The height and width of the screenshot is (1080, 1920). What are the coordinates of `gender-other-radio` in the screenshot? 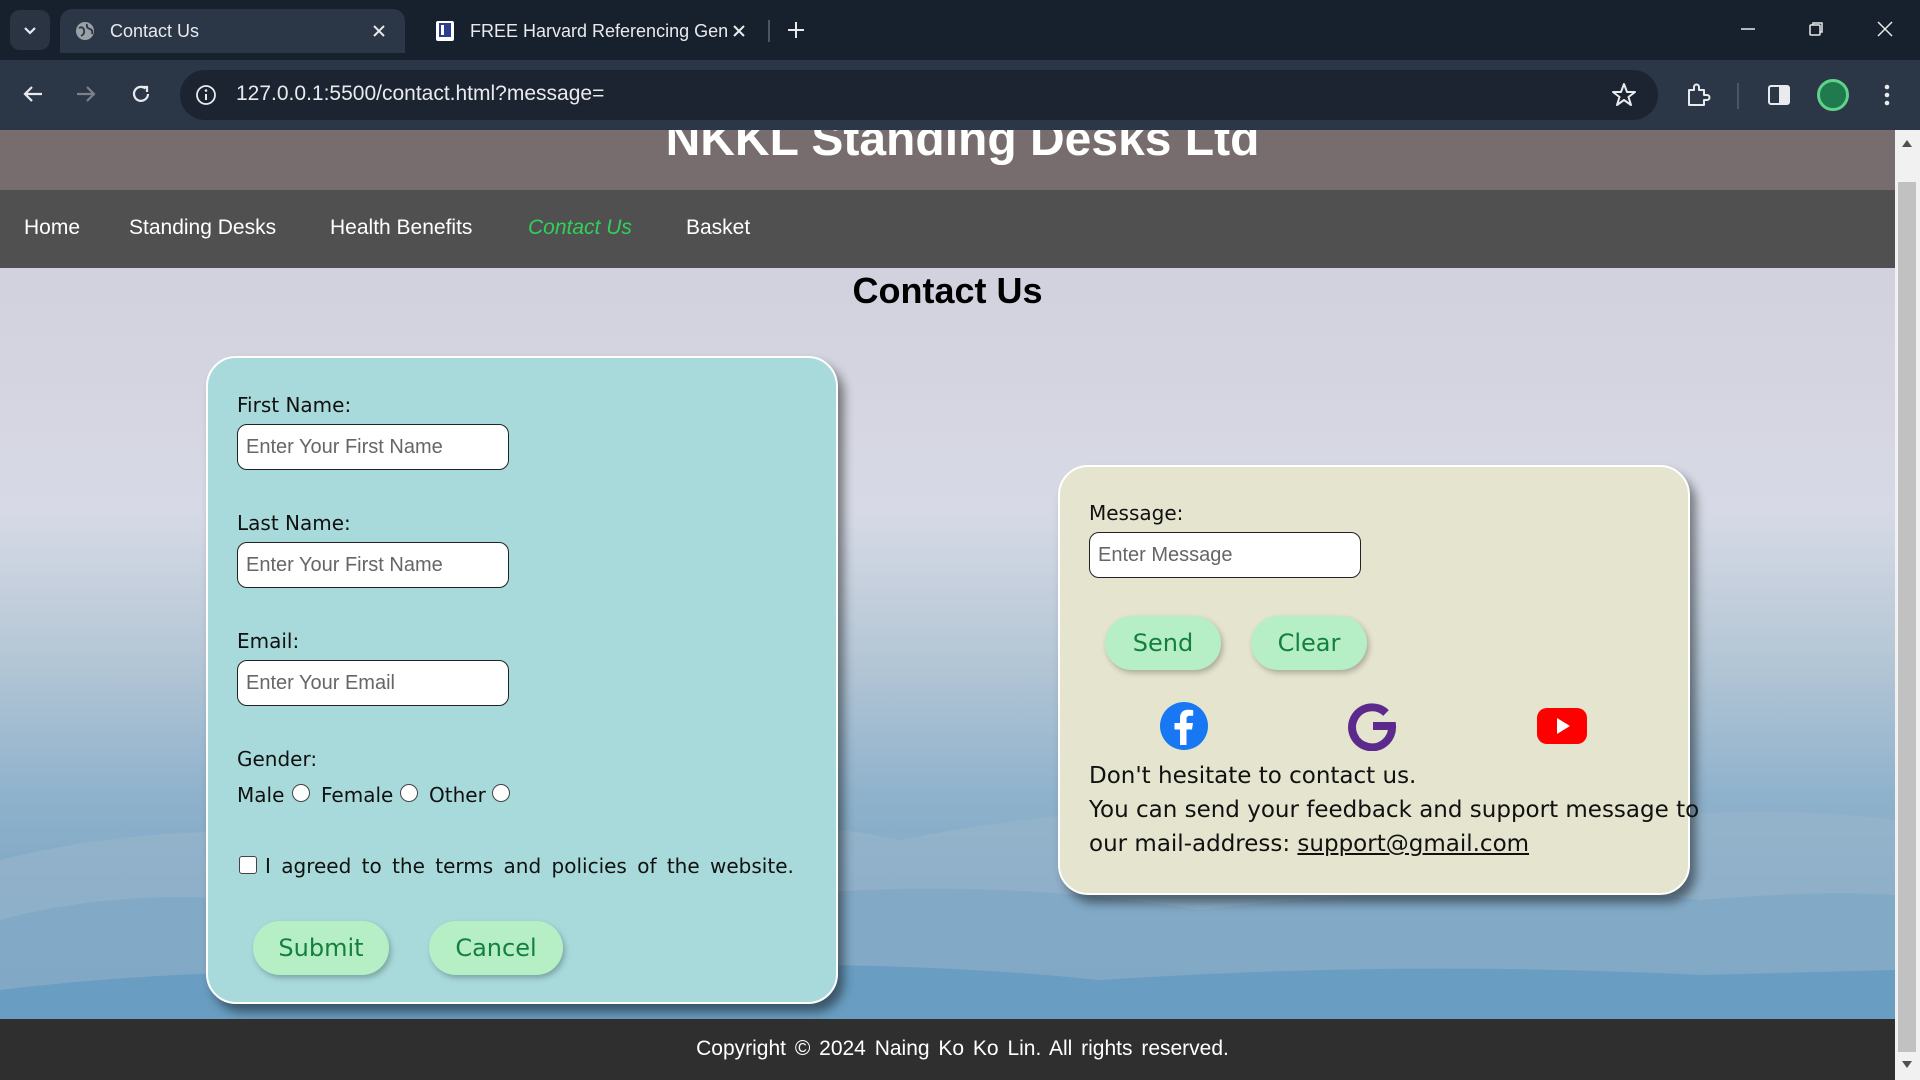 It's located at (501, 793).